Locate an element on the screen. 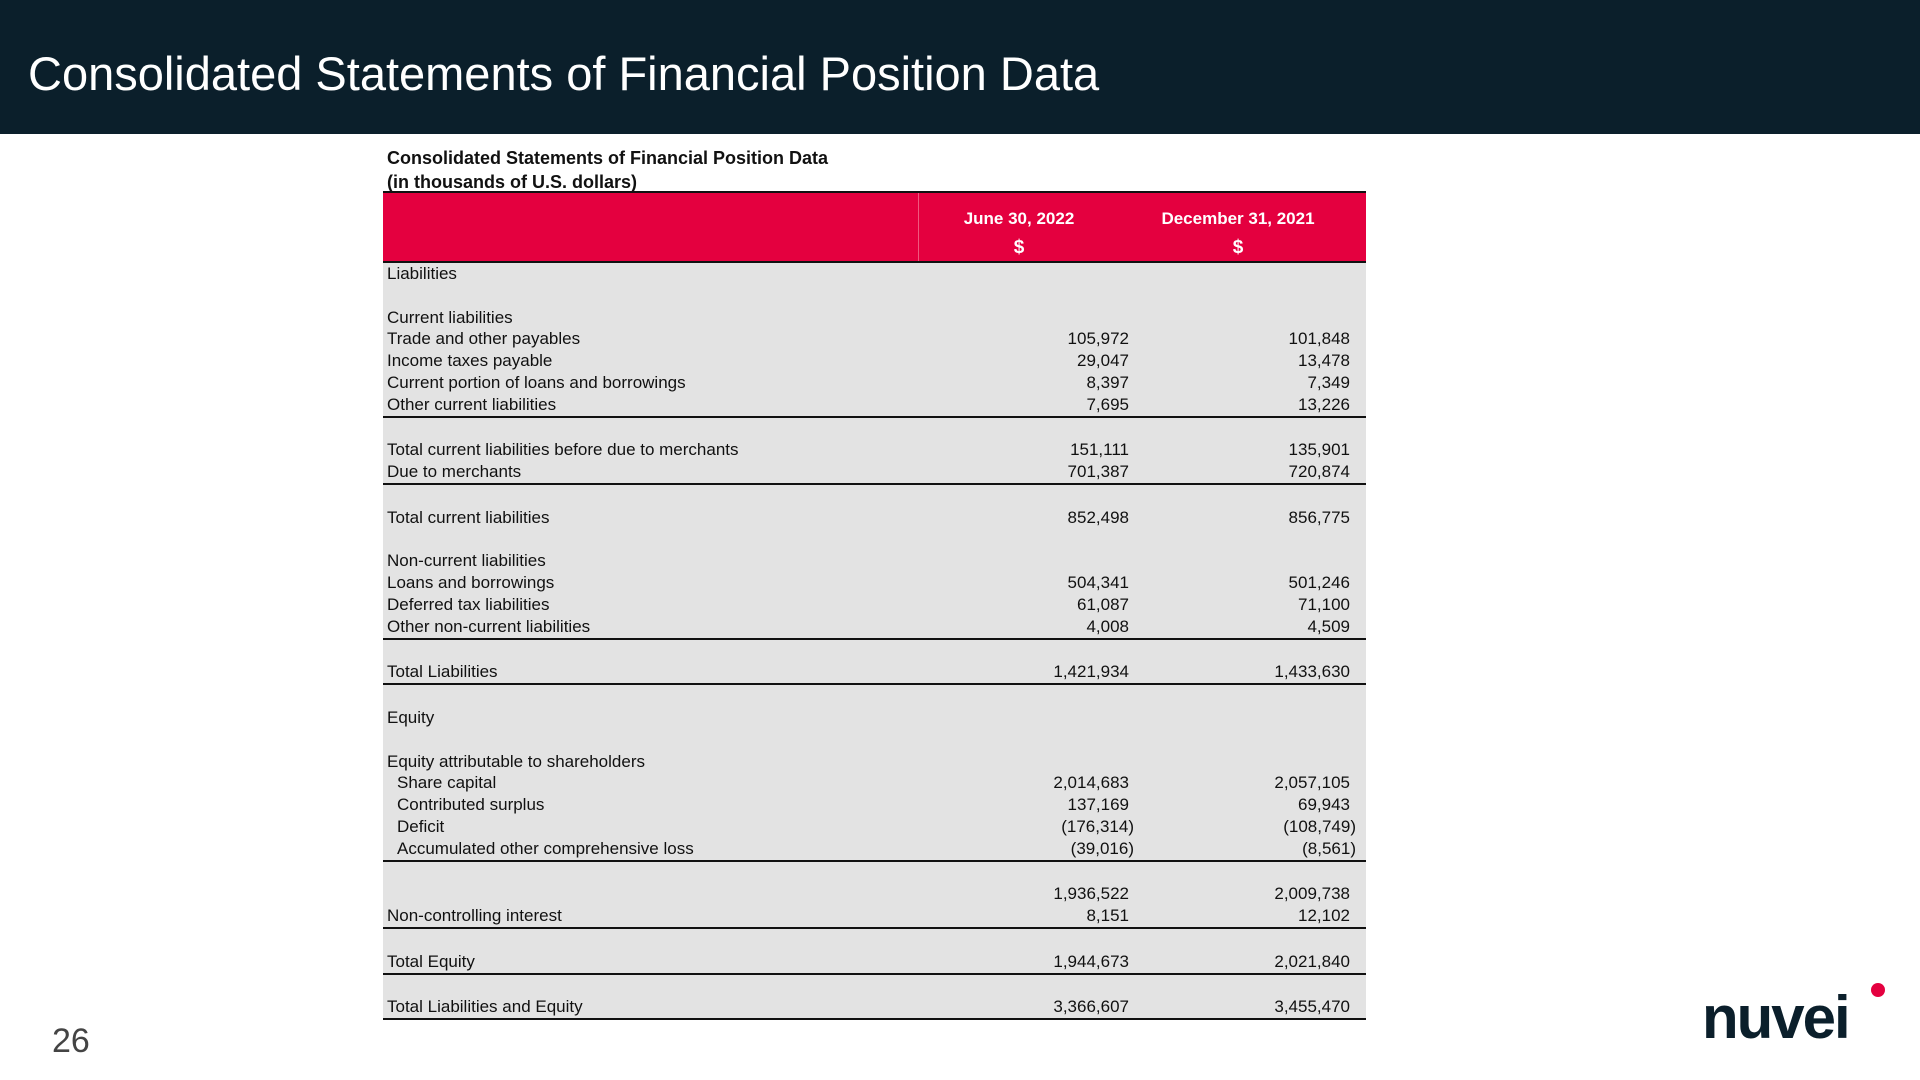 The width and height of the screenshot is (1920, 1080). table-row: Total Liabilities 1,421,934 1,433,630 is located at coordinates (874, 673).